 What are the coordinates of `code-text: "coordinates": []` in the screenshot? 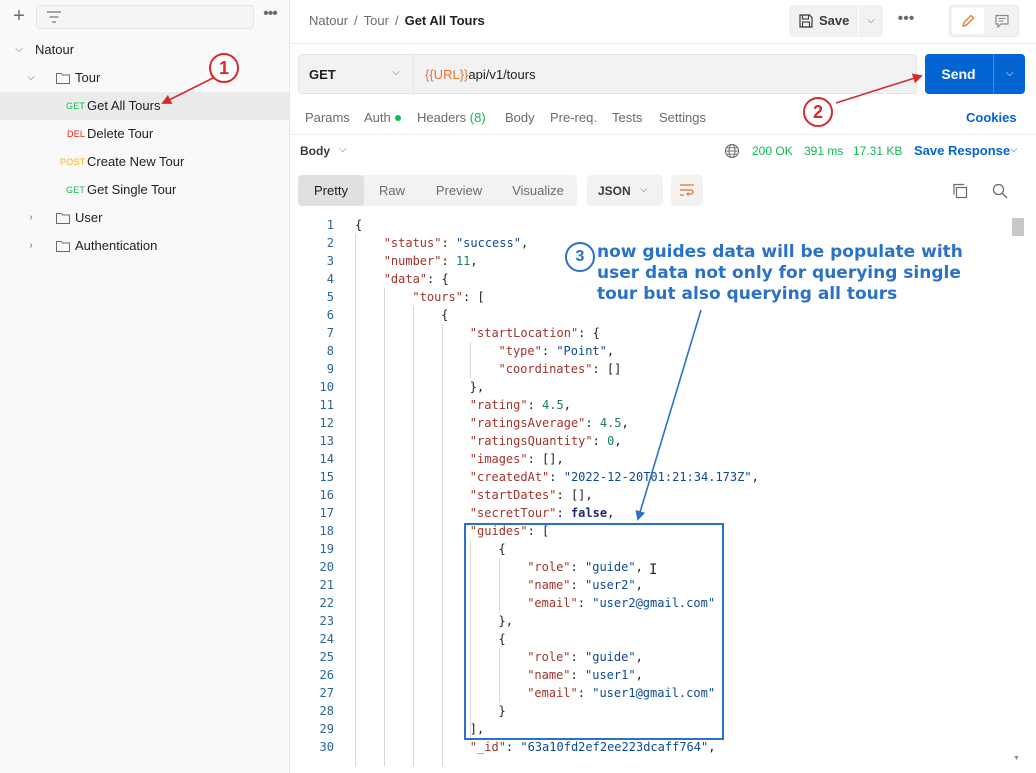 It's located at (560, 369).